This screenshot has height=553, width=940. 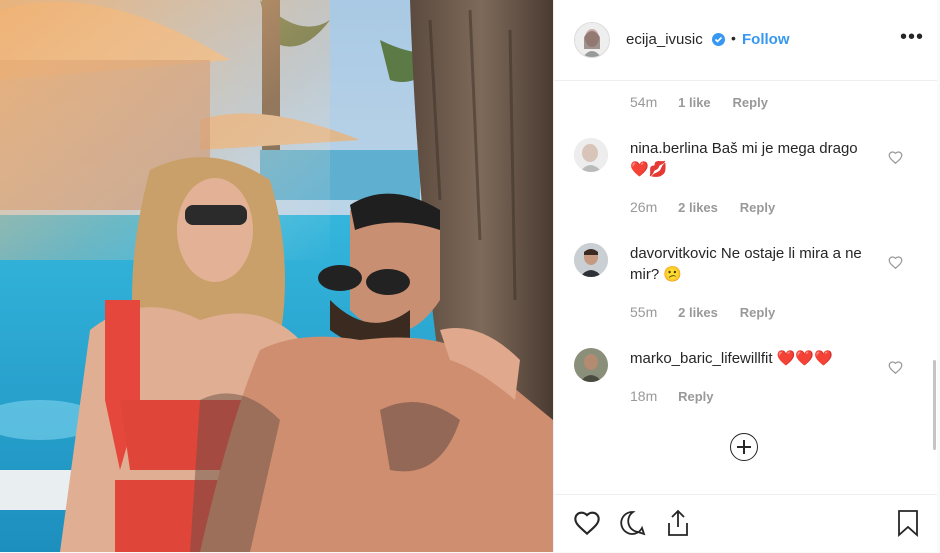 I want to click on comment-likes: 1 like, so click(x=694, y=102).